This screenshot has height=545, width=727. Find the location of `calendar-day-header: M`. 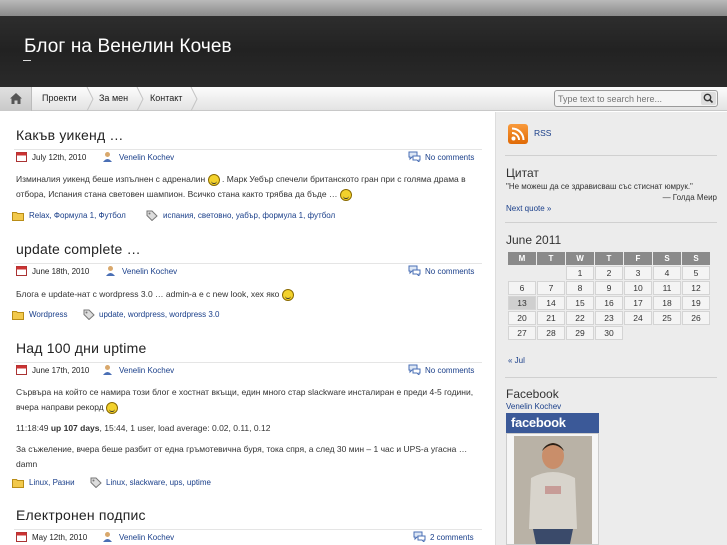

calendar-day-header: M is located at coordinates (522, 258).